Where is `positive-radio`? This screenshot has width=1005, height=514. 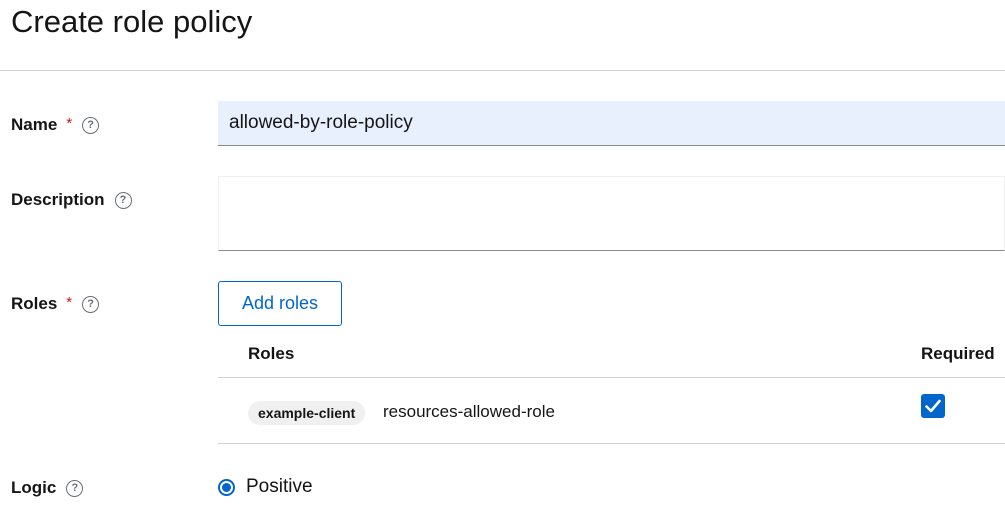
positive-radio is located at coordinates (226, 487).